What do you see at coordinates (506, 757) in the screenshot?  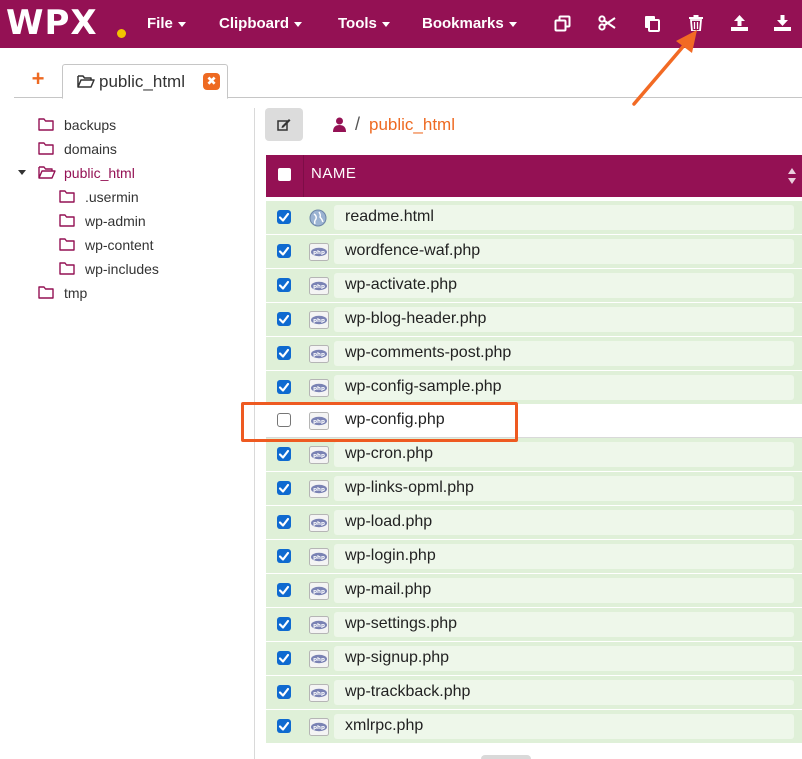 I see `scroll-handle` at bounding box center [506, 757].